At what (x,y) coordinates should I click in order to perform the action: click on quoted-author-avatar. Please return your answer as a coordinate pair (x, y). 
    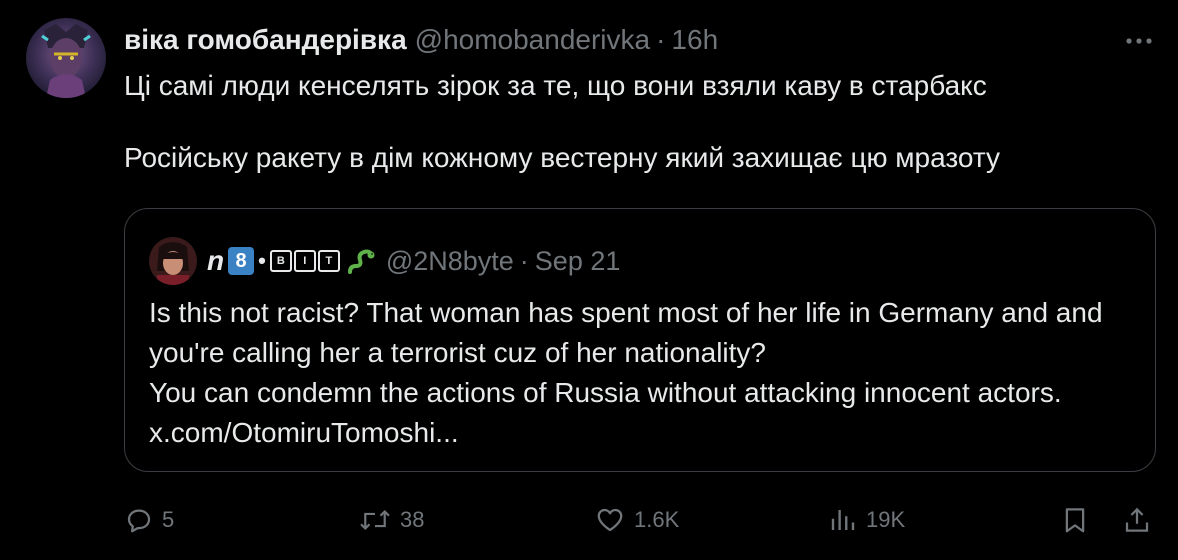
    Looking at the image, I should click on (173, 261).